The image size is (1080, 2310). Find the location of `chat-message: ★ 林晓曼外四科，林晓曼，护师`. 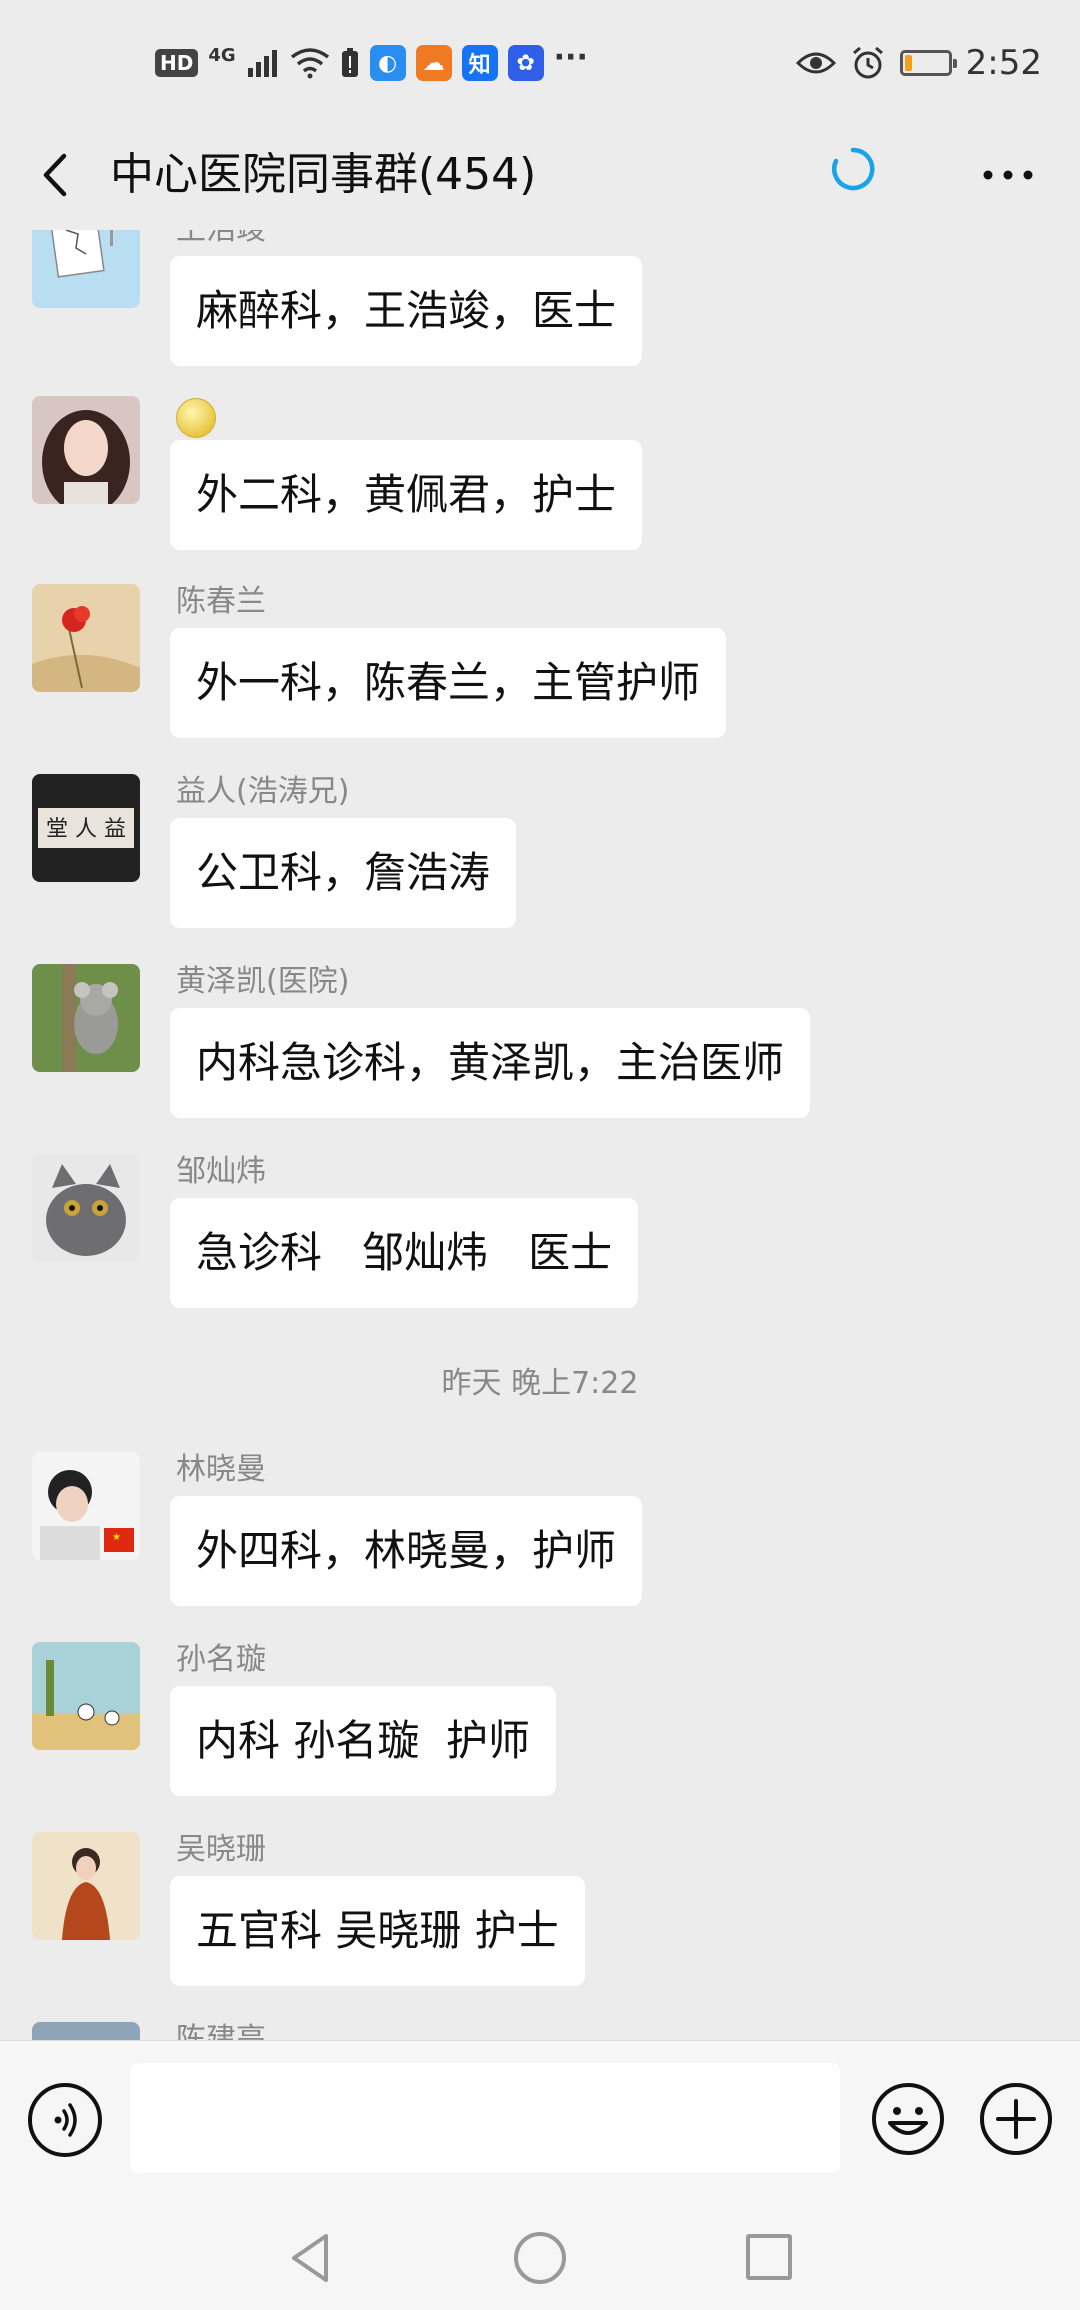

chat-message: ★ 林晓曼外四科，林晓曼，护师 is located at coordinates (540, 1542).